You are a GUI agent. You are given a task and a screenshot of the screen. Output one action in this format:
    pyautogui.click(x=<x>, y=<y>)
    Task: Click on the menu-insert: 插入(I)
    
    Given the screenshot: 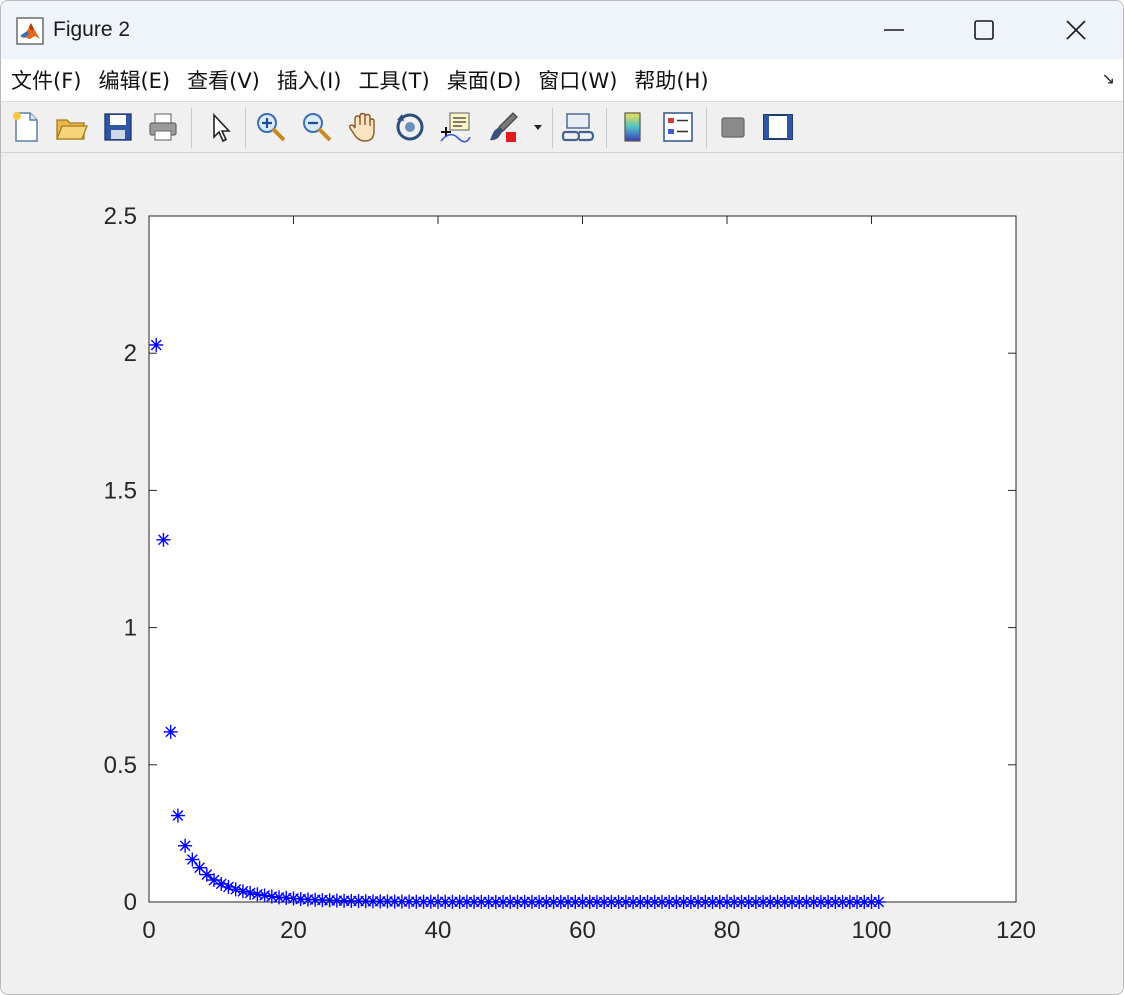 What is the action you would take?
    pyautogui.click(x=309, y=80)
    